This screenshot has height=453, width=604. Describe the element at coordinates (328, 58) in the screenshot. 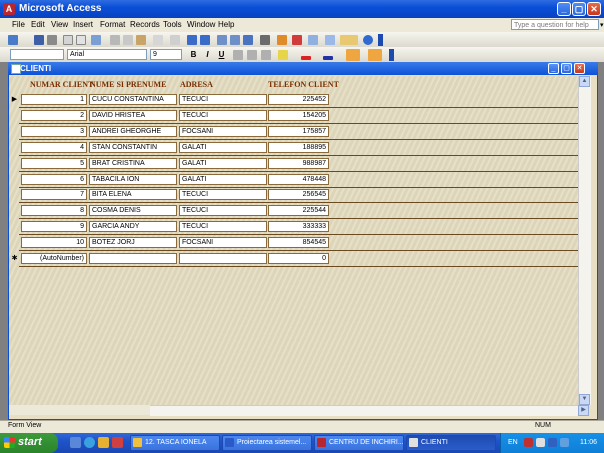

I see `line-color-icon` at that location.